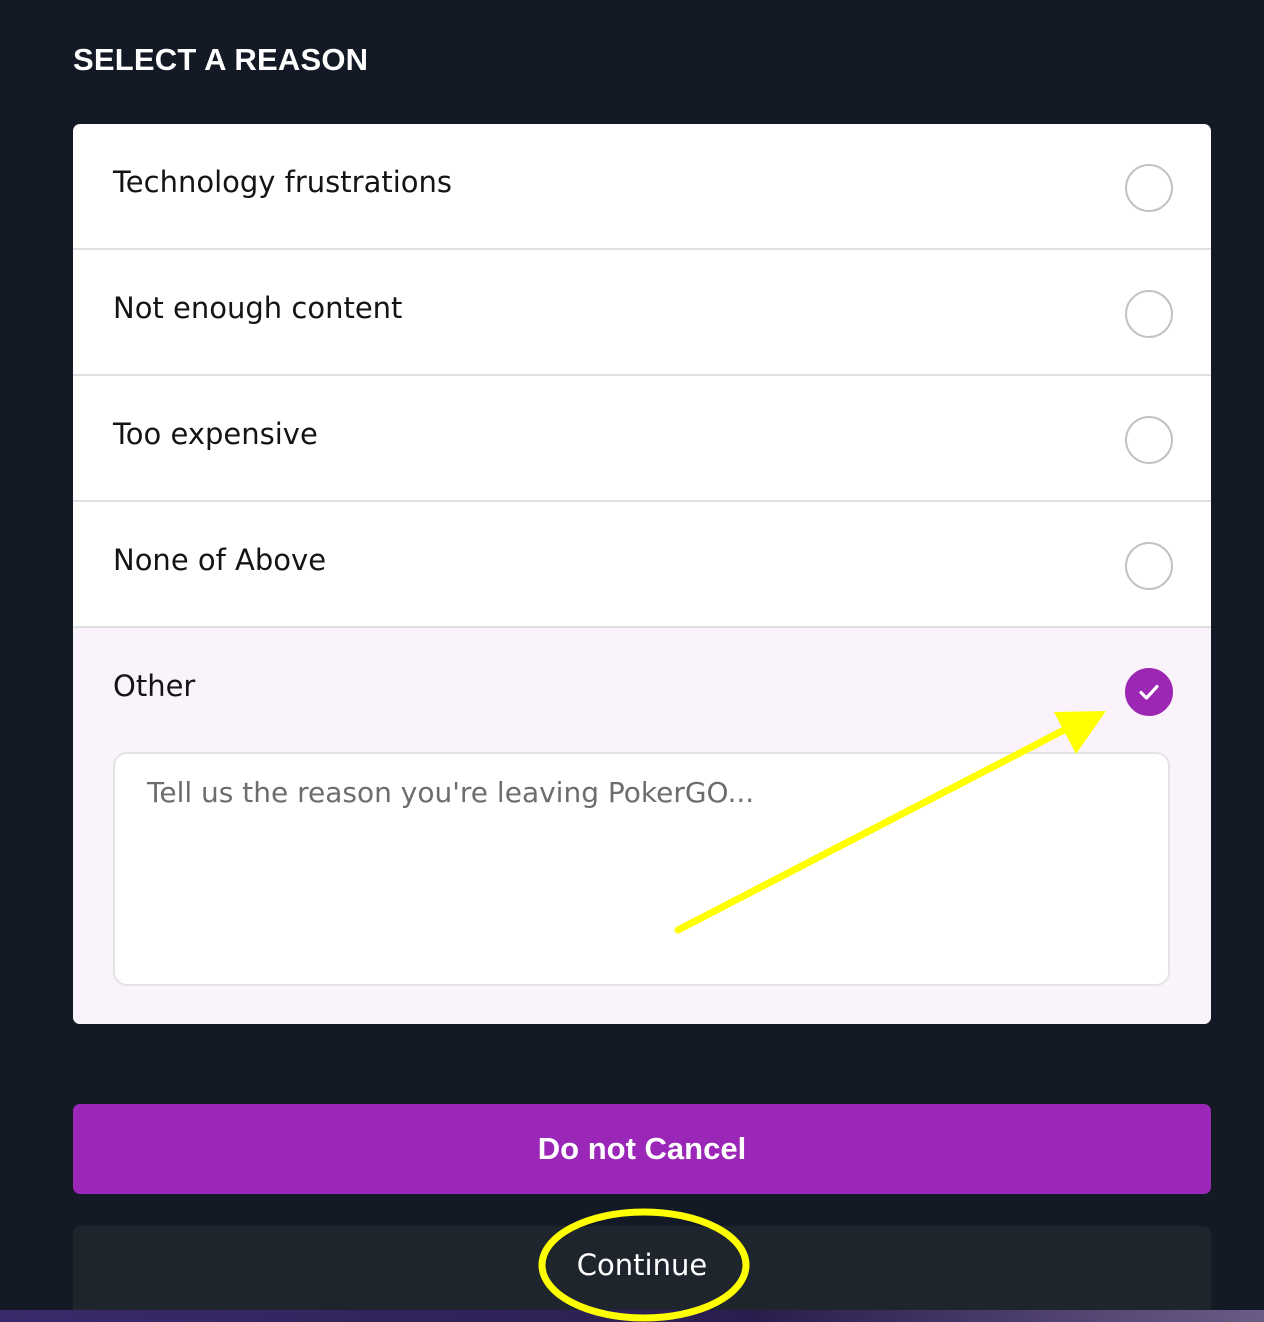 This screenshot has width=1264, height=1322. I want to click on reason-textarea, so click(641, 869).